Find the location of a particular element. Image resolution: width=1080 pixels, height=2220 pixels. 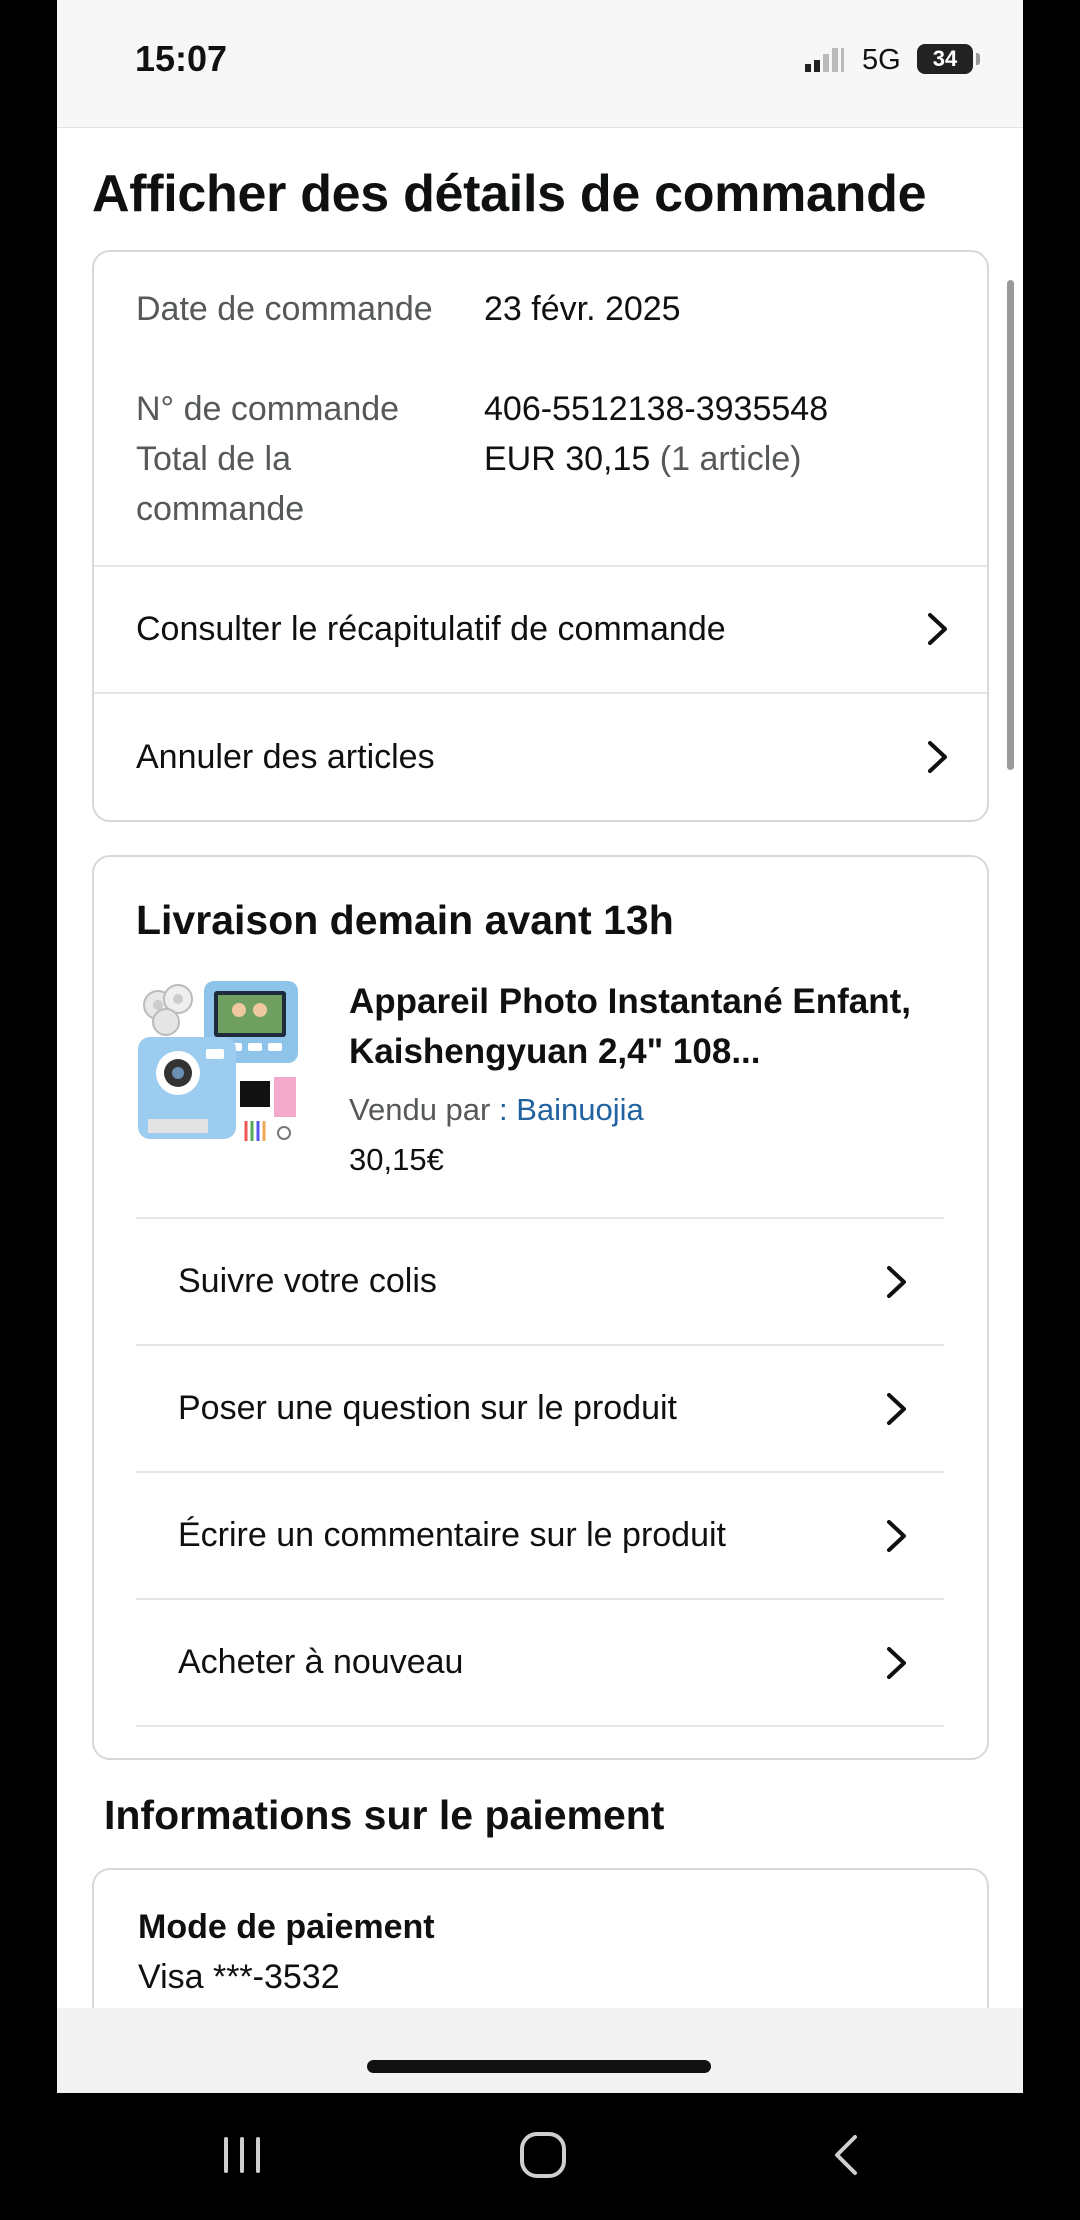

order-total-items: (1 article) is located at coordinates (730, 459).